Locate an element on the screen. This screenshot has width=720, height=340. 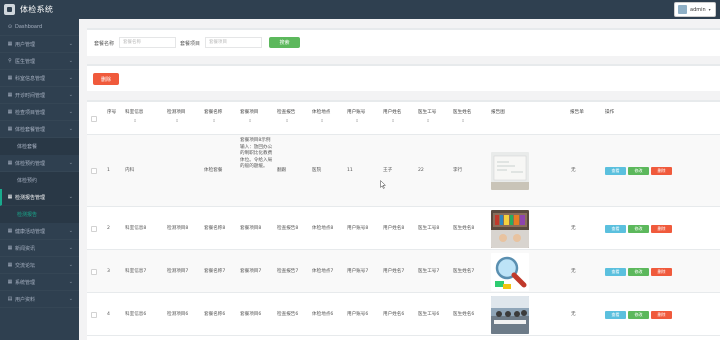
column-header-label: 报告单 is located at coordinates (577, 112).